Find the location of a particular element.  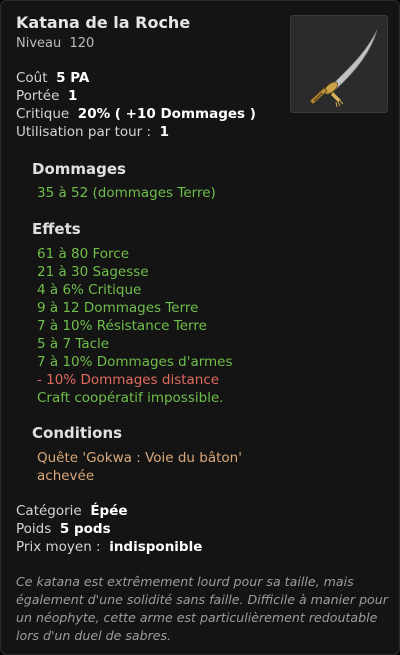

effect-line: 4 à 6% Critique is located at coordinates (89, 290).